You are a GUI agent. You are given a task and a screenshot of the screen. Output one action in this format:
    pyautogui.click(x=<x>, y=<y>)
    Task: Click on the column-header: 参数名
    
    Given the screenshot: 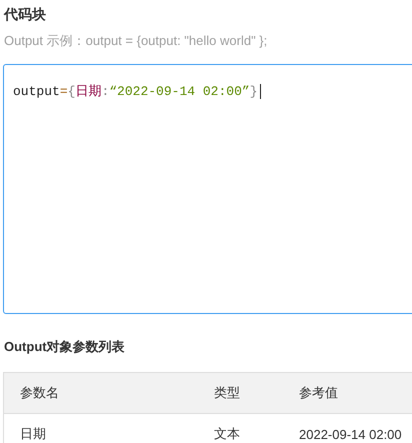 What is the action you would take?
    pyautogui.click(x=109, y=393)
    